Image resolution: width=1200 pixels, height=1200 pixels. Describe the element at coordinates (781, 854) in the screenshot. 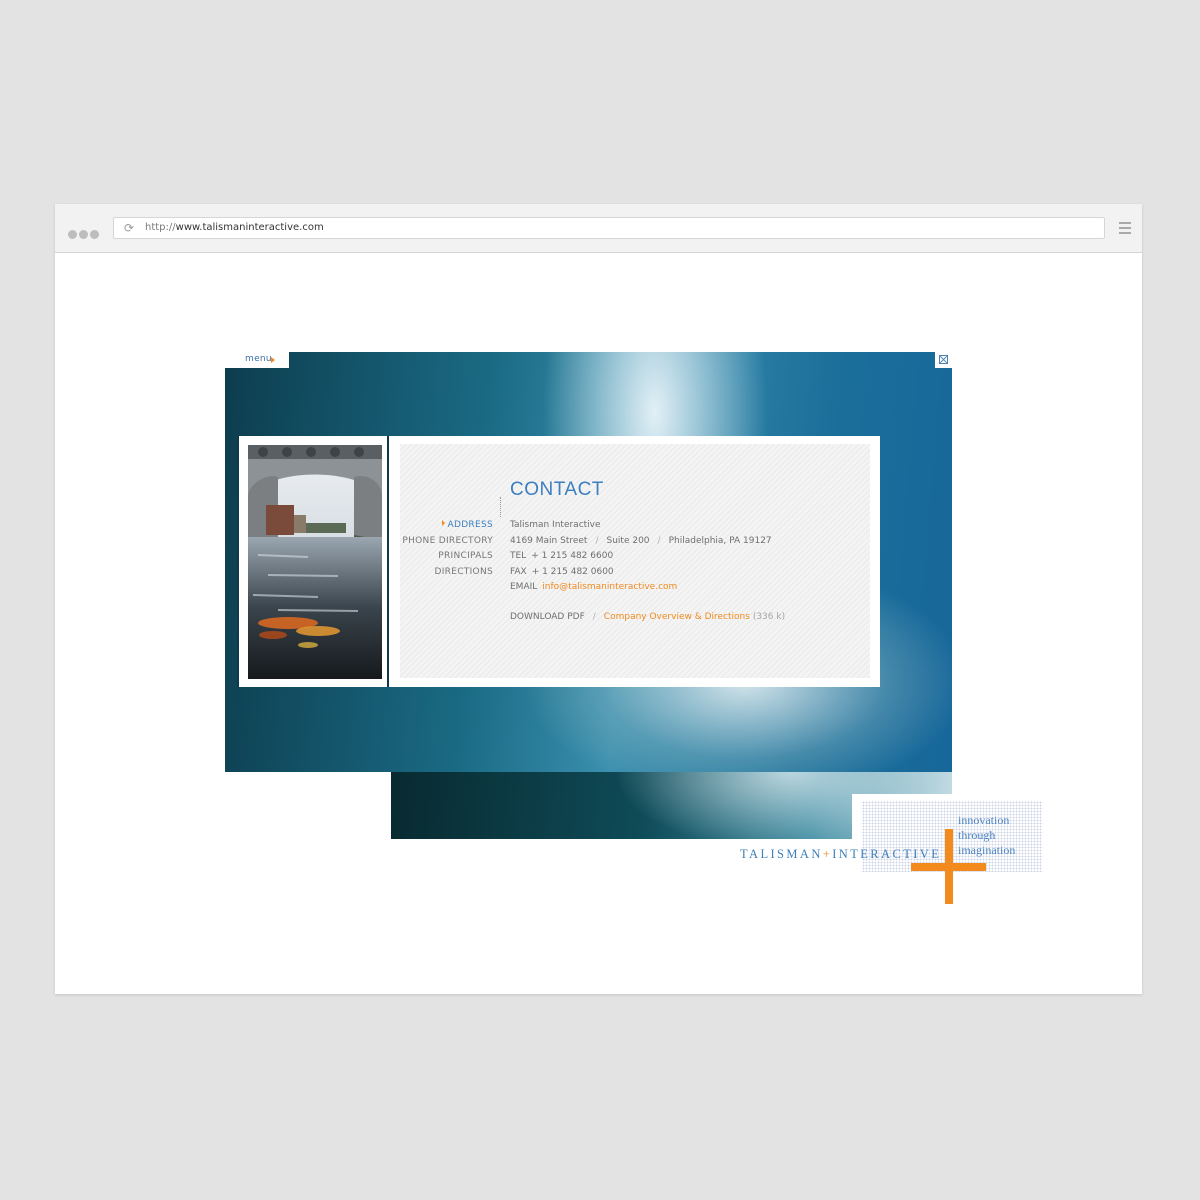

I see `logo-word: TALISMAN` at that location.